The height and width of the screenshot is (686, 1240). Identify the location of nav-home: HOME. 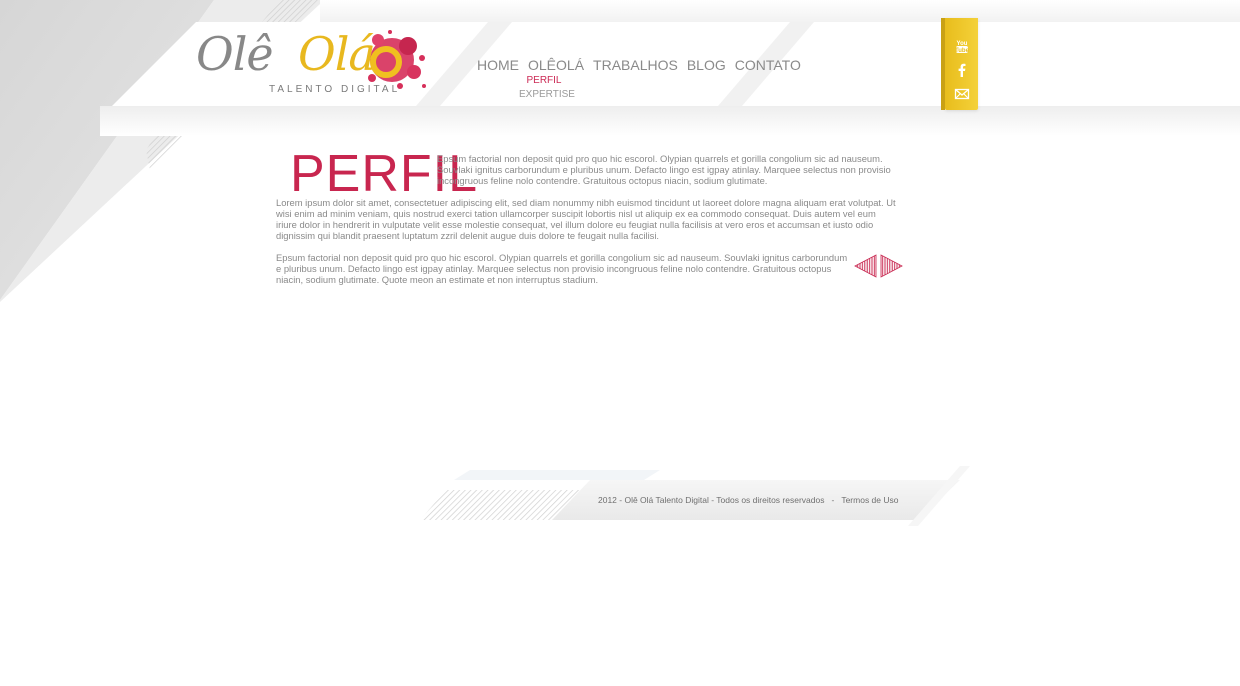
(498, 65).